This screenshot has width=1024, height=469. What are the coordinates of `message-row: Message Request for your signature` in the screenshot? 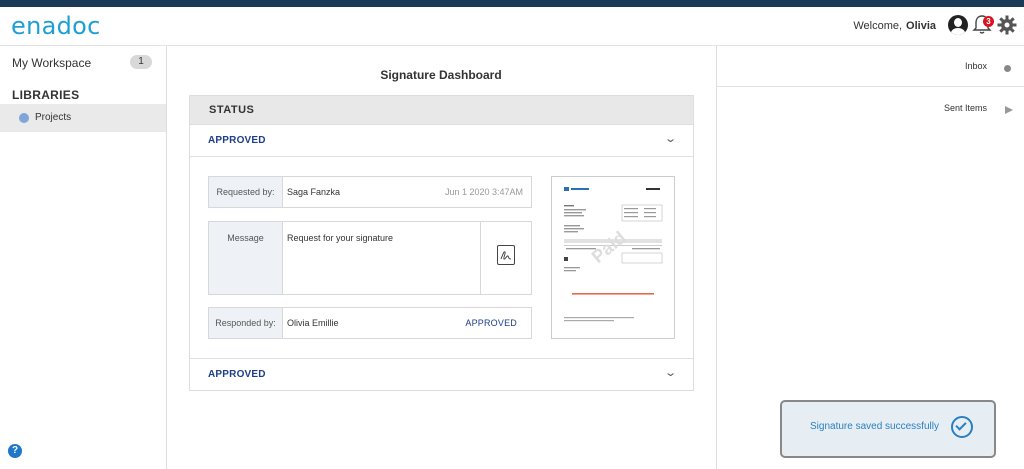 It's located at (370, 258).